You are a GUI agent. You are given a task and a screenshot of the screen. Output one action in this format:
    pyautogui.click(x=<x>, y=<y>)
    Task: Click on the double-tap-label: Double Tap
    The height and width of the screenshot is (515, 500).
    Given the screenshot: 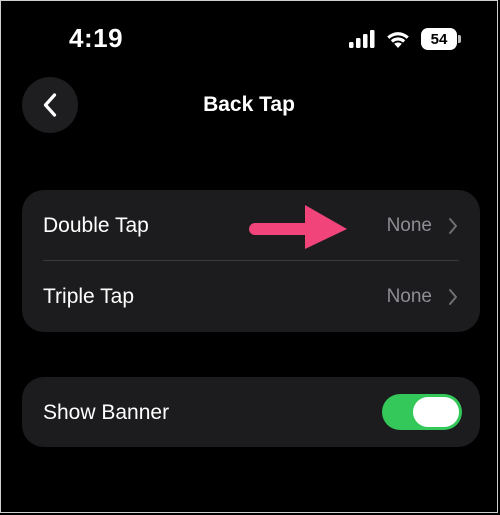 What is the action you would take?
    pyautogui.click(x=96, y=225)
    